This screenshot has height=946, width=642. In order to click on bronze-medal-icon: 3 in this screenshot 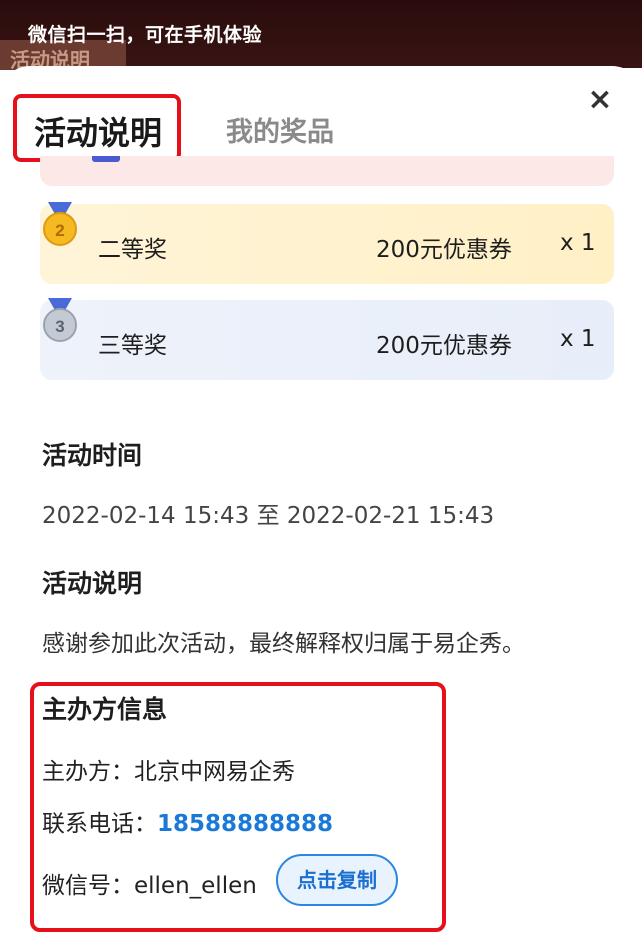, I will do `click(60, 320)`.